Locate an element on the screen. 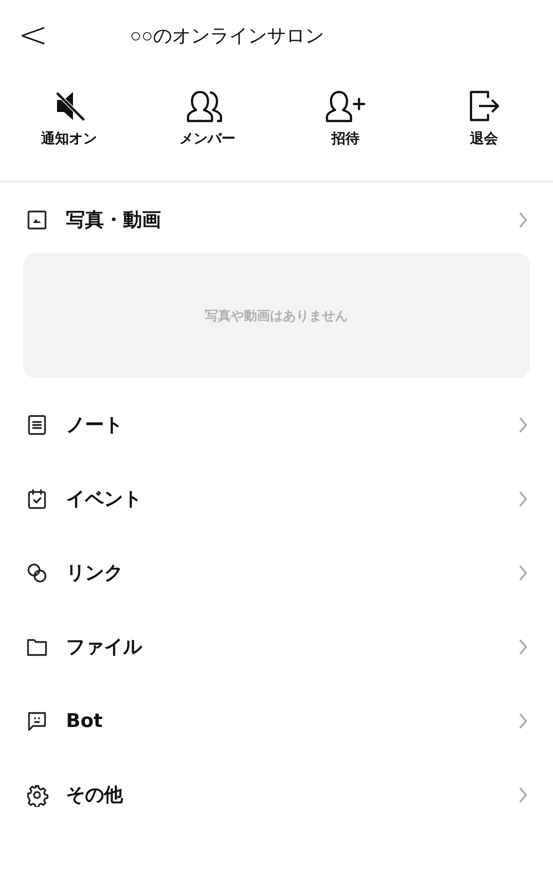 The width and height of the screenshot is (553, 895). menu-row: その他 is located at coordinates (276, 795).